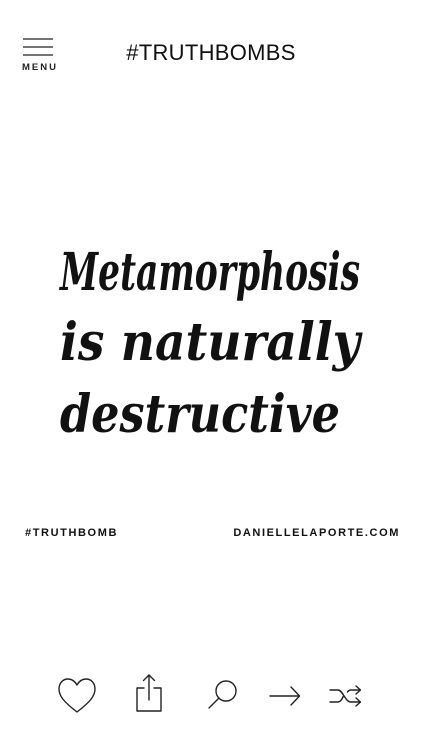 The width and height of the screenshot is (422, 750). I want to click on header: MENU #TRUTHBOMBS, so click(211, 50).